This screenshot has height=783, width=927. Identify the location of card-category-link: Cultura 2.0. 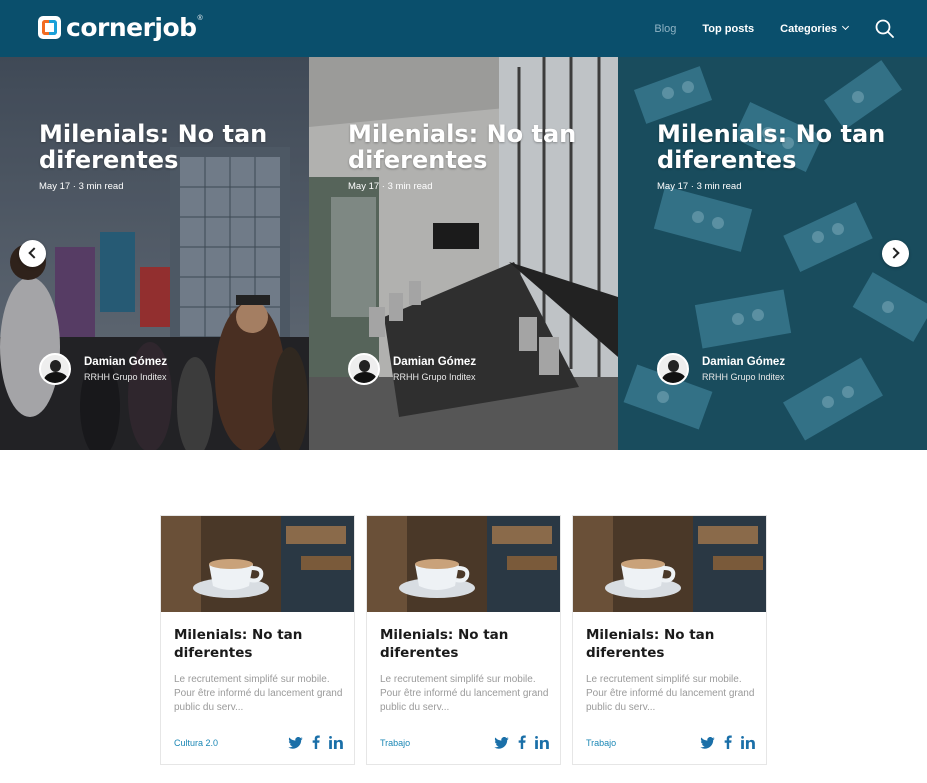
(196, 743).